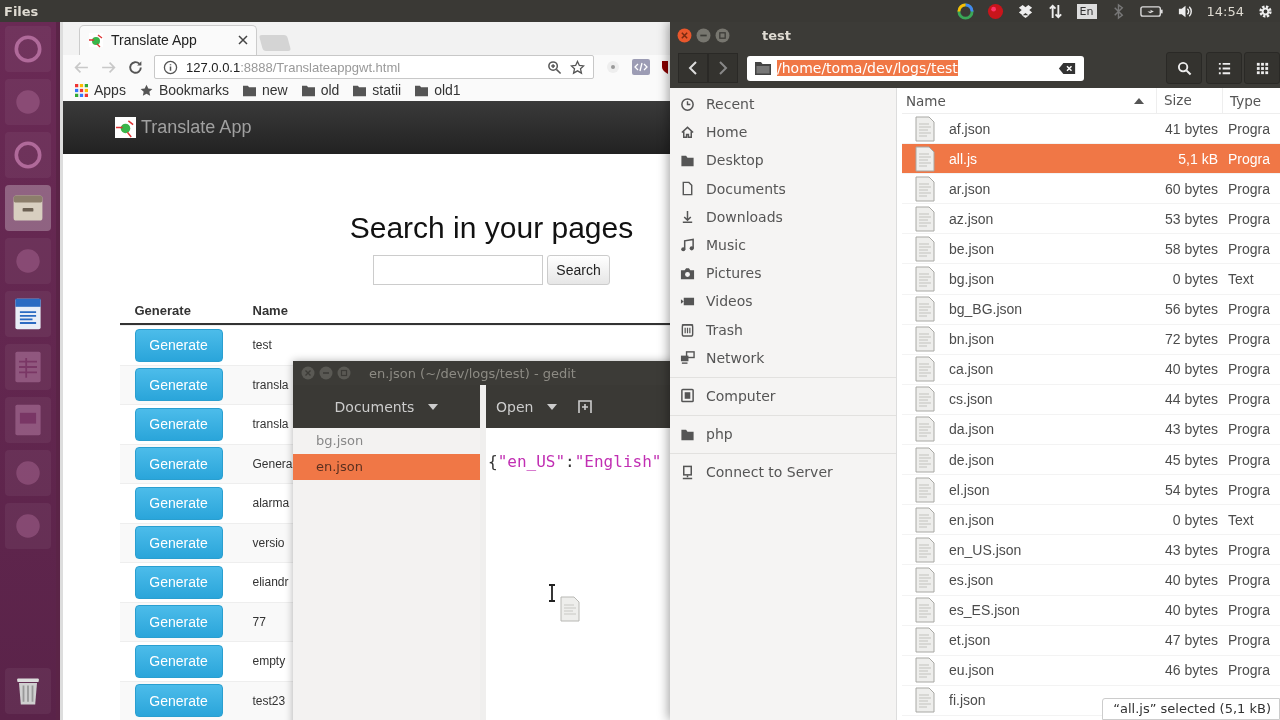  I want to click on documents-button: Documents, so click(386, 406).